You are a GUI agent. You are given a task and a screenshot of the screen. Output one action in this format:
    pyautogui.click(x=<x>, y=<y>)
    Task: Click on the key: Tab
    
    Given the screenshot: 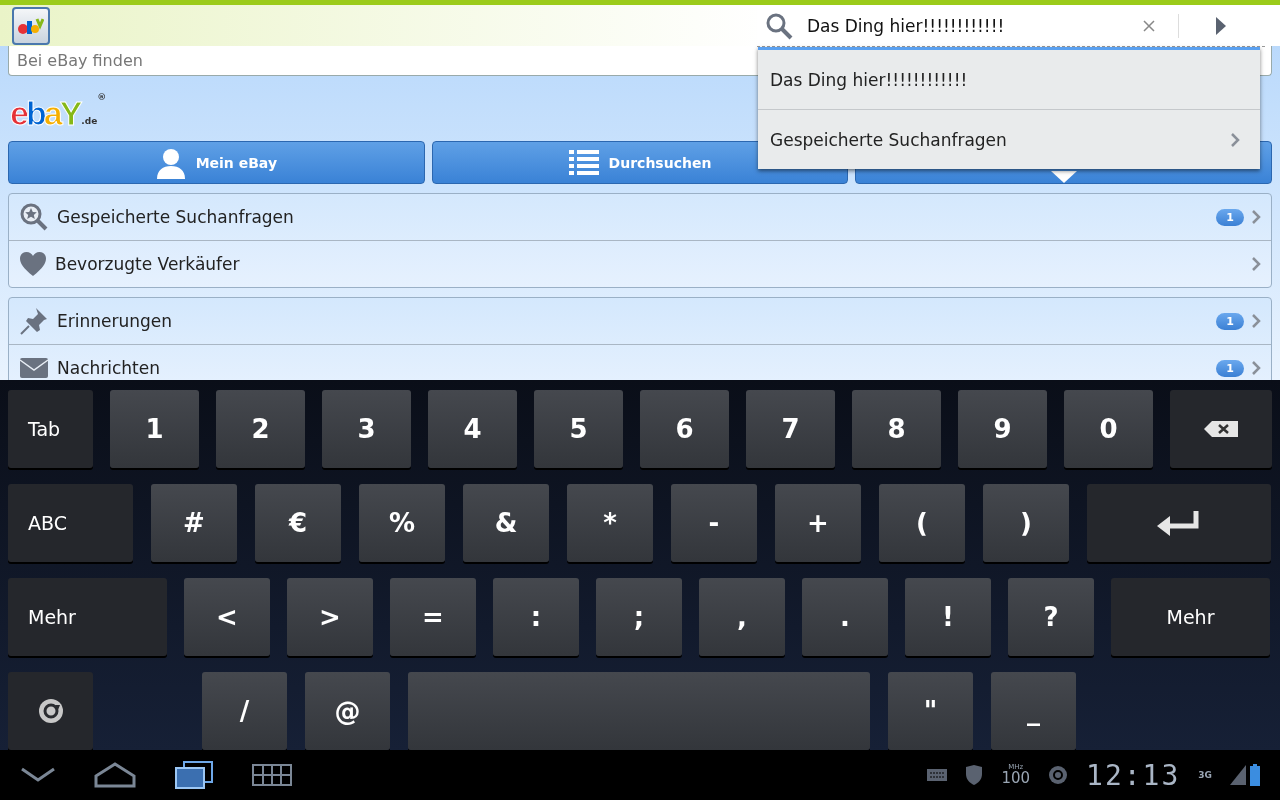 What is the action you would take?
    pyautogui.click(x=50, y=429)
    